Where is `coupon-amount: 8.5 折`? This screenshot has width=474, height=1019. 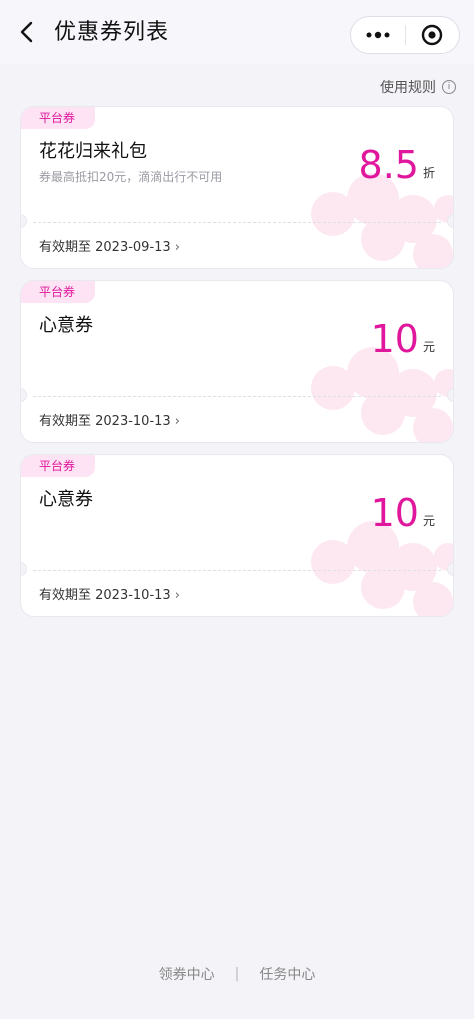
coupon-amount: 8.5 折 is located at coordinates (397, 165).